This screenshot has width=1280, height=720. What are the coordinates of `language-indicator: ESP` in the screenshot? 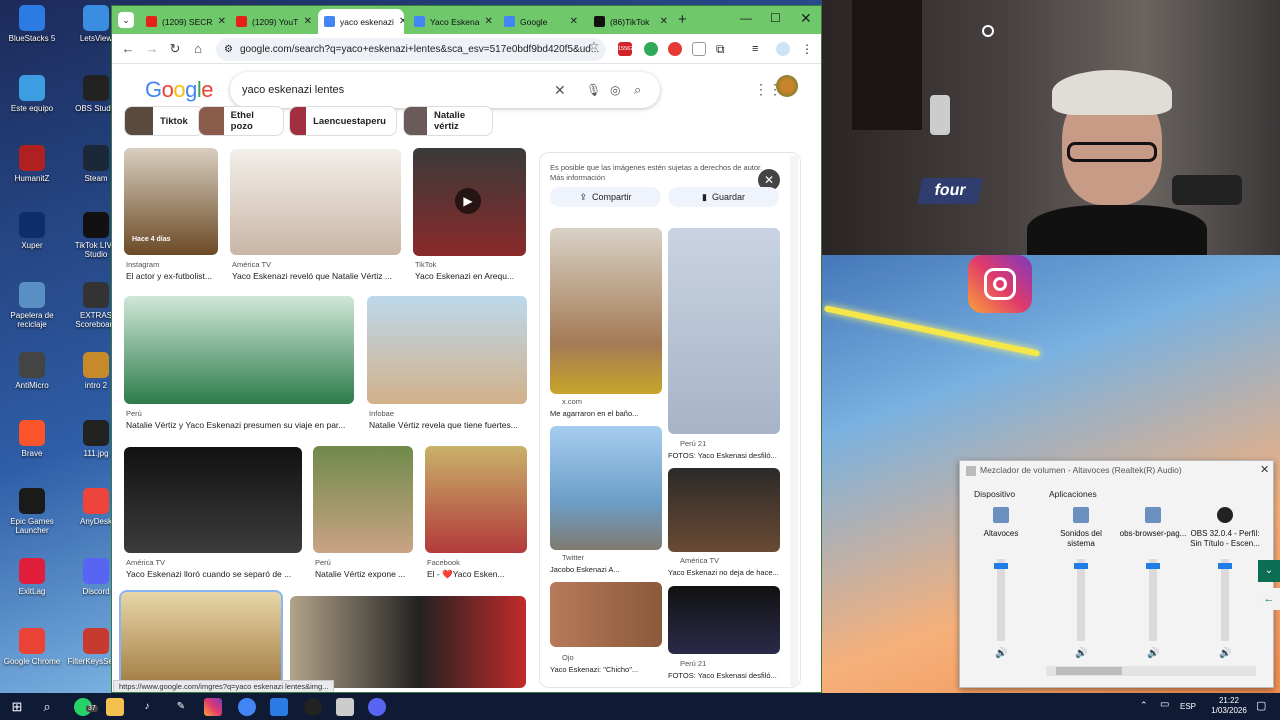 It's located at (1188, 706).